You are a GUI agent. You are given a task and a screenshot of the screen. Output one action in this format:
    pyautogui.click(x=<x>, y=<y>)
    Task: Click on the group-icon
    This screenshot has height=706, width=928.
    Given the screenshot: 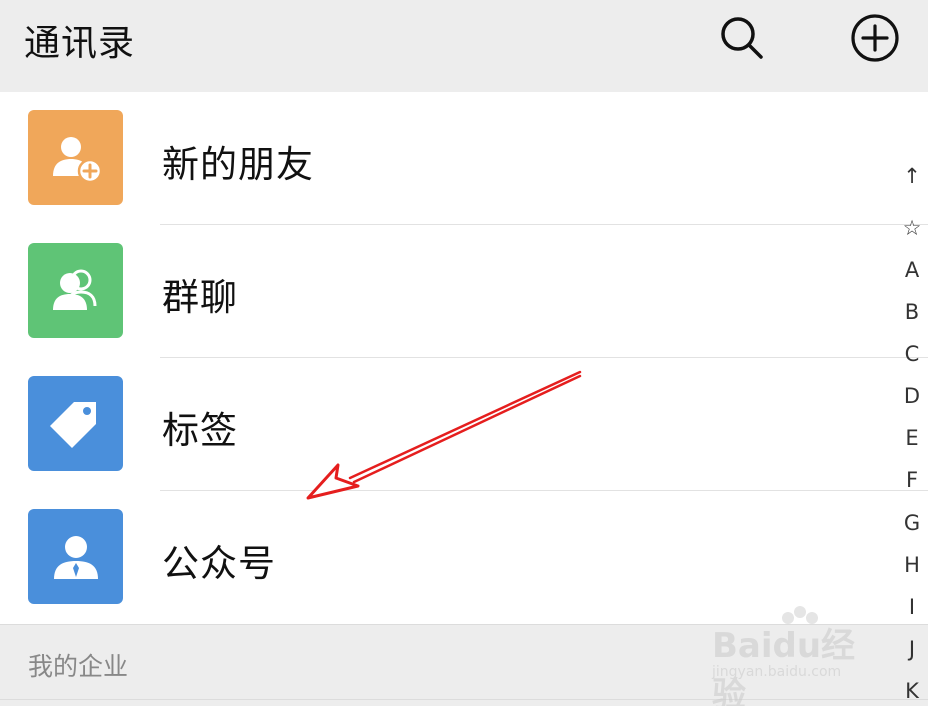 What is the action you would take?
    pyautogui.click(x=74, y=289)
    